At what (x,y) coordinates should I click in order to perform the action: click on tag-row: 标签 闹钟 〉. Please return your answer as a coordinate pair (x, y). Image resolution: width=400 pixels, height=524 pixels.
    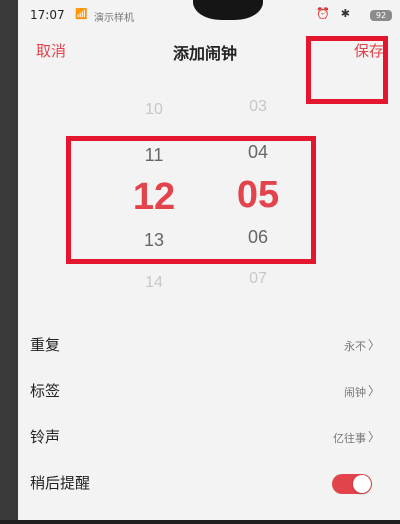
    Looking at the image, I should click on (209, 391).